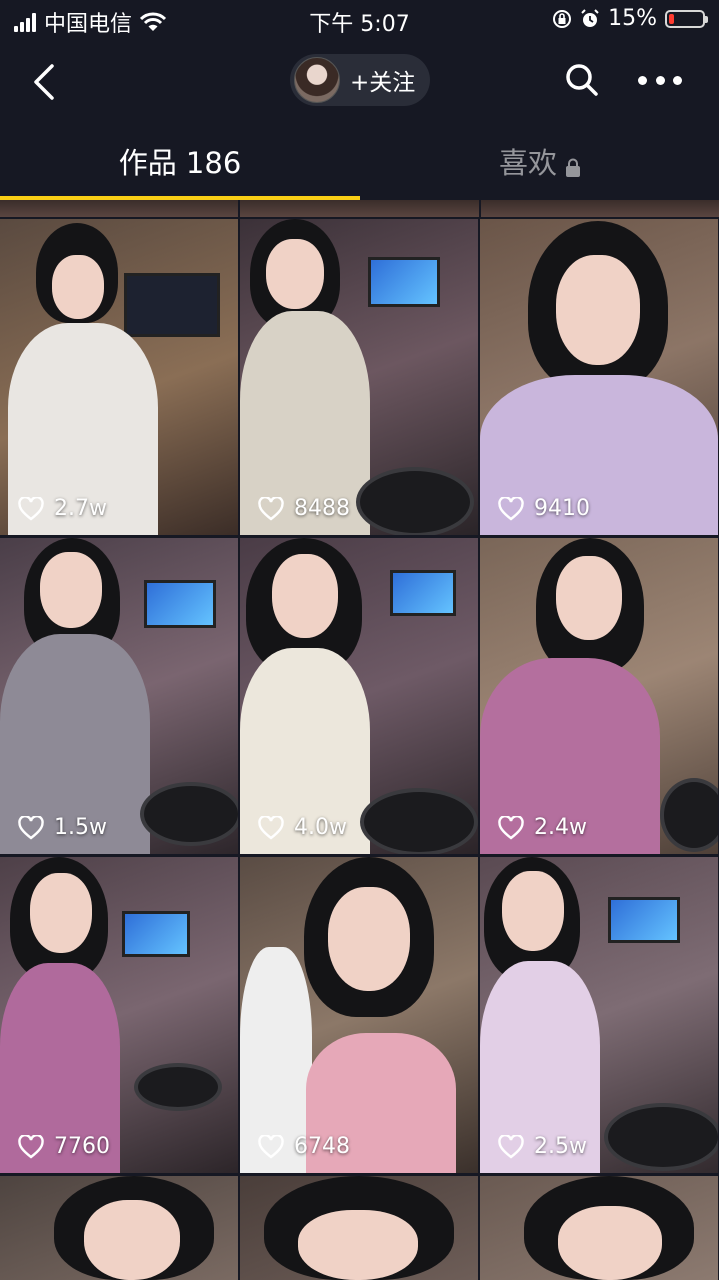 This screenshot has width=719, height=1280. I want to click on tab-works: 作品 186, so click(180, 161).